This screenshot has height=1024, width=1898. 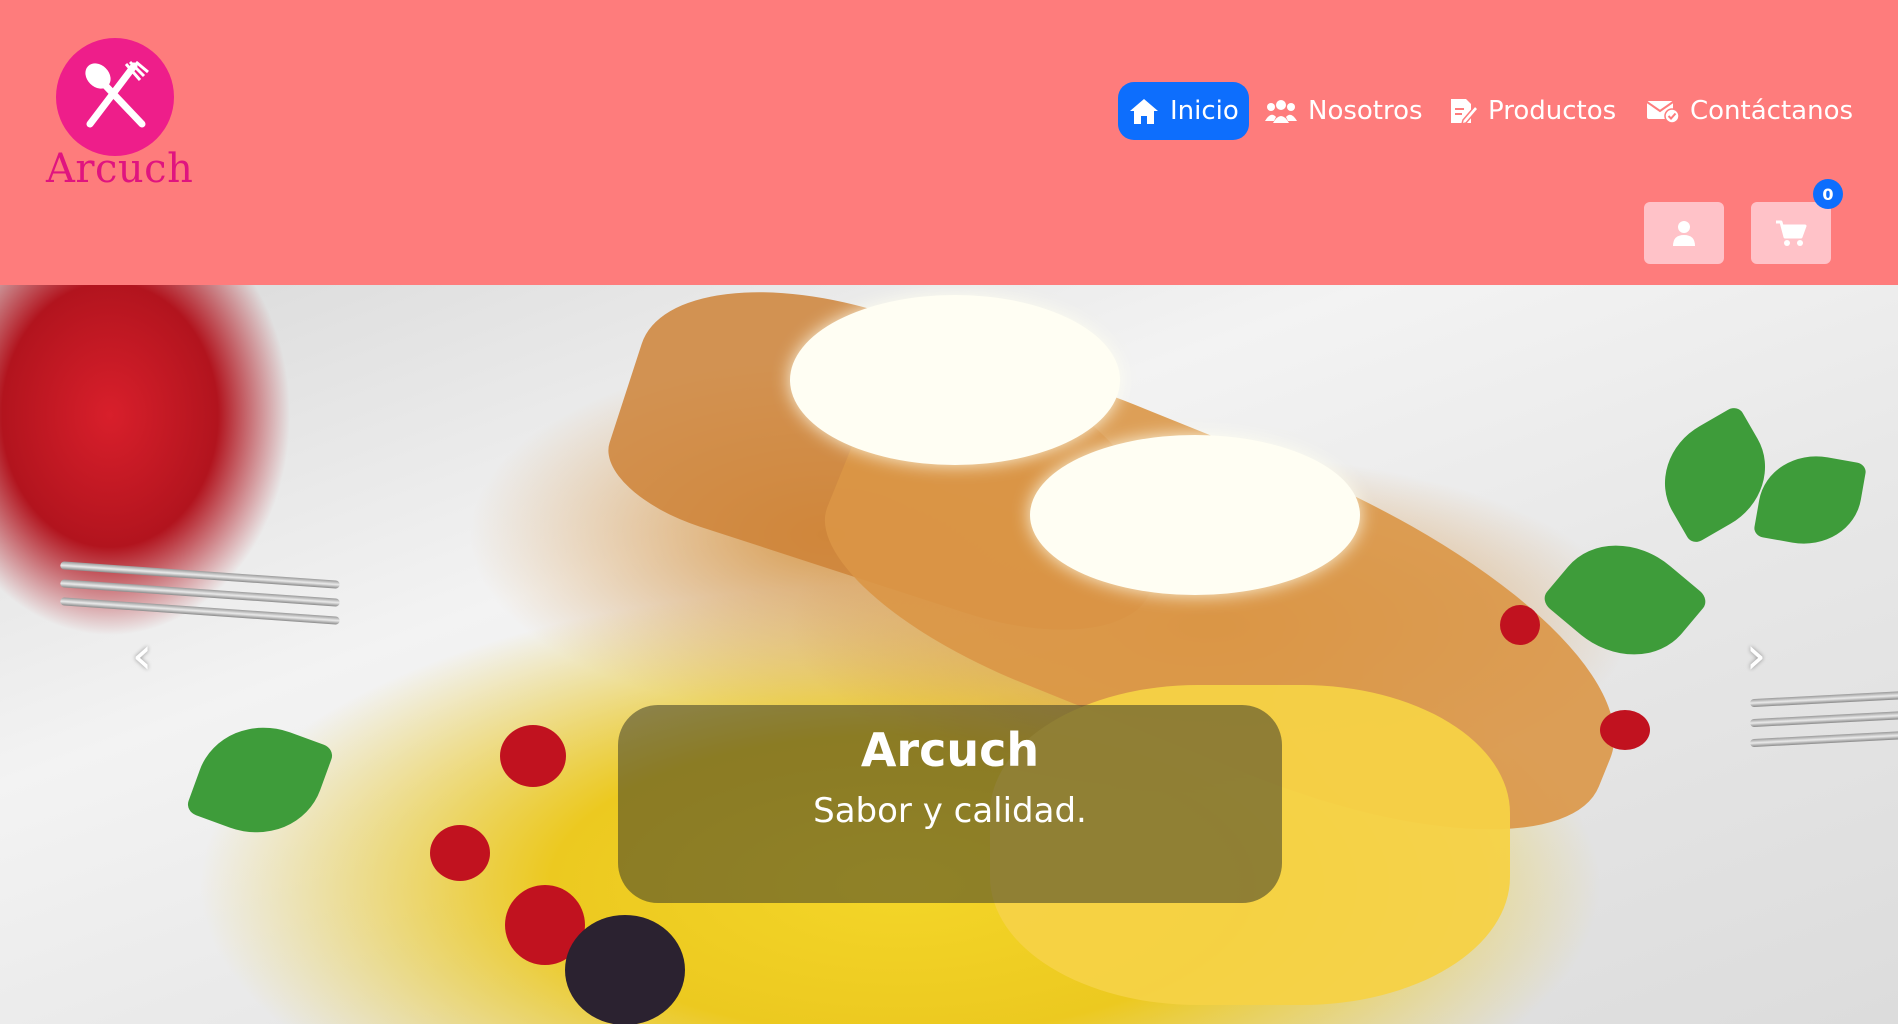 I want to click on envelope-check-icon, so click(x=1663, y=112).